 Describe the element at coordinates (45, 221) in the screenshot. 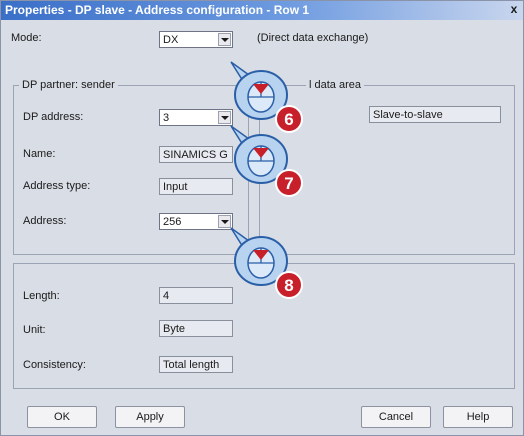

I see `address-label: Address:` at that location.